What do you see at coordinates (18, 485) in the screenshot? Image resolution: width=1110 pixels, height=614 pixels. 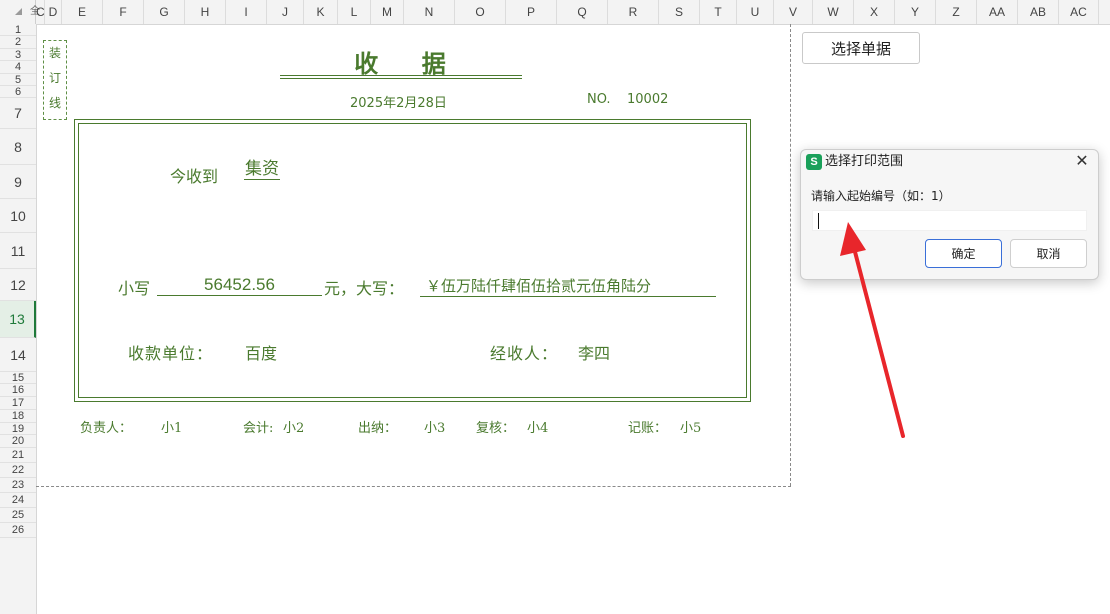 I see `row-header-cell: 23` at bounding box center [18, 485].